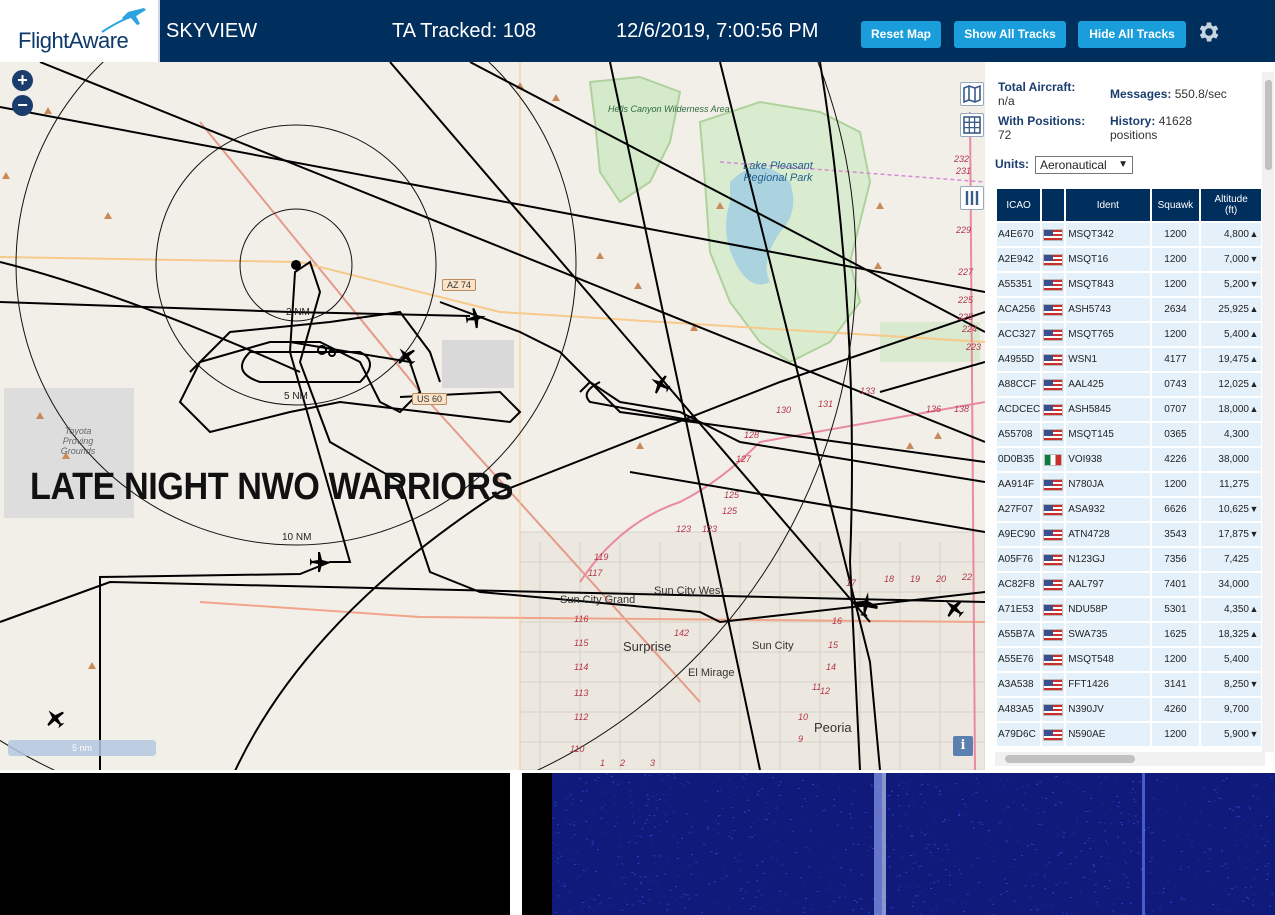 The height and width of the screenshot is (915, 1275). Describe the element at coordinates (1268, 412) in the screenshot. I see `vertical-scrollbar` at that location.